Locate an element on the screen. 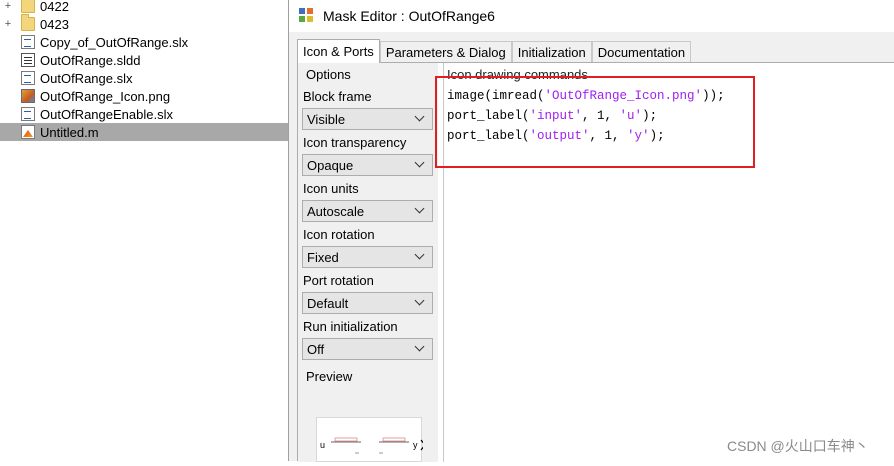 This screenshot has height=466, width=894. tab-parameters-dialog: Parameters & Dialog is located at coordinates (445, 52).